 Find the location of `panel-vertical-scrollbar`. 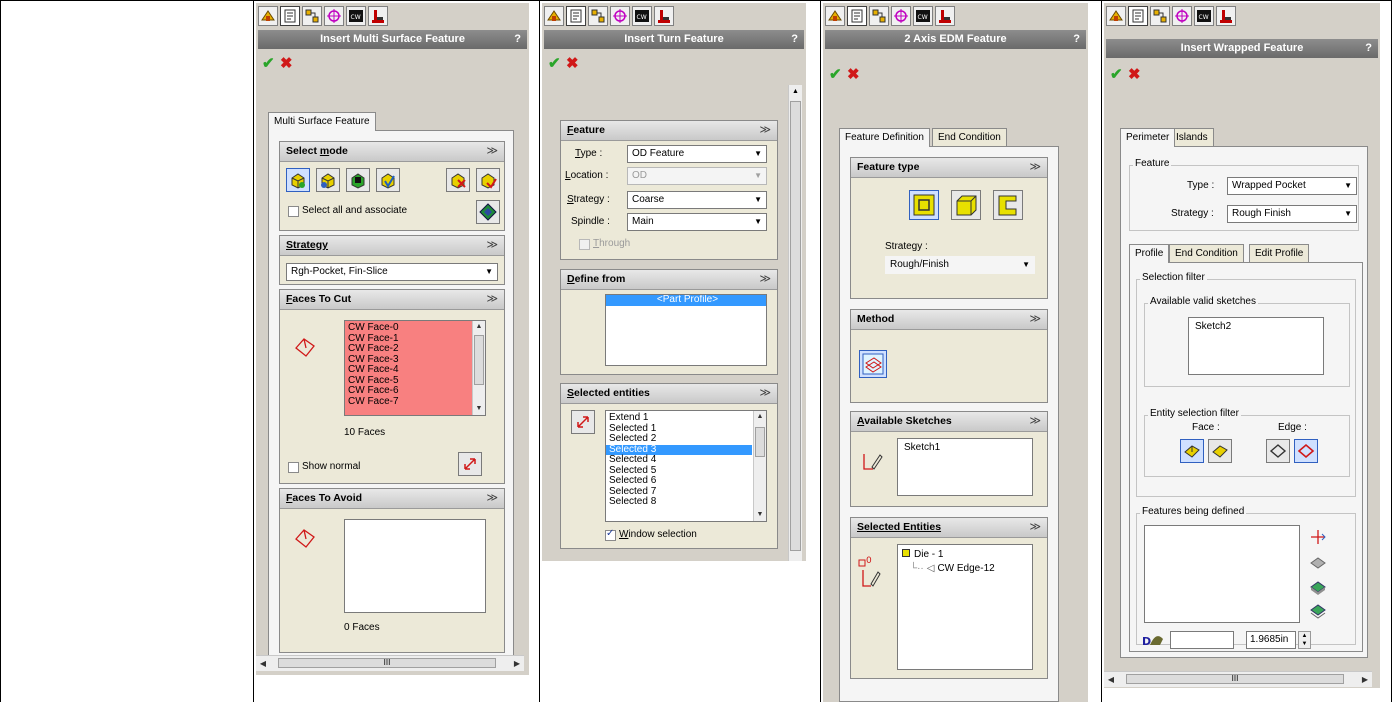

panel-vertical-scrollbar is located at coordinates (1376, 368).